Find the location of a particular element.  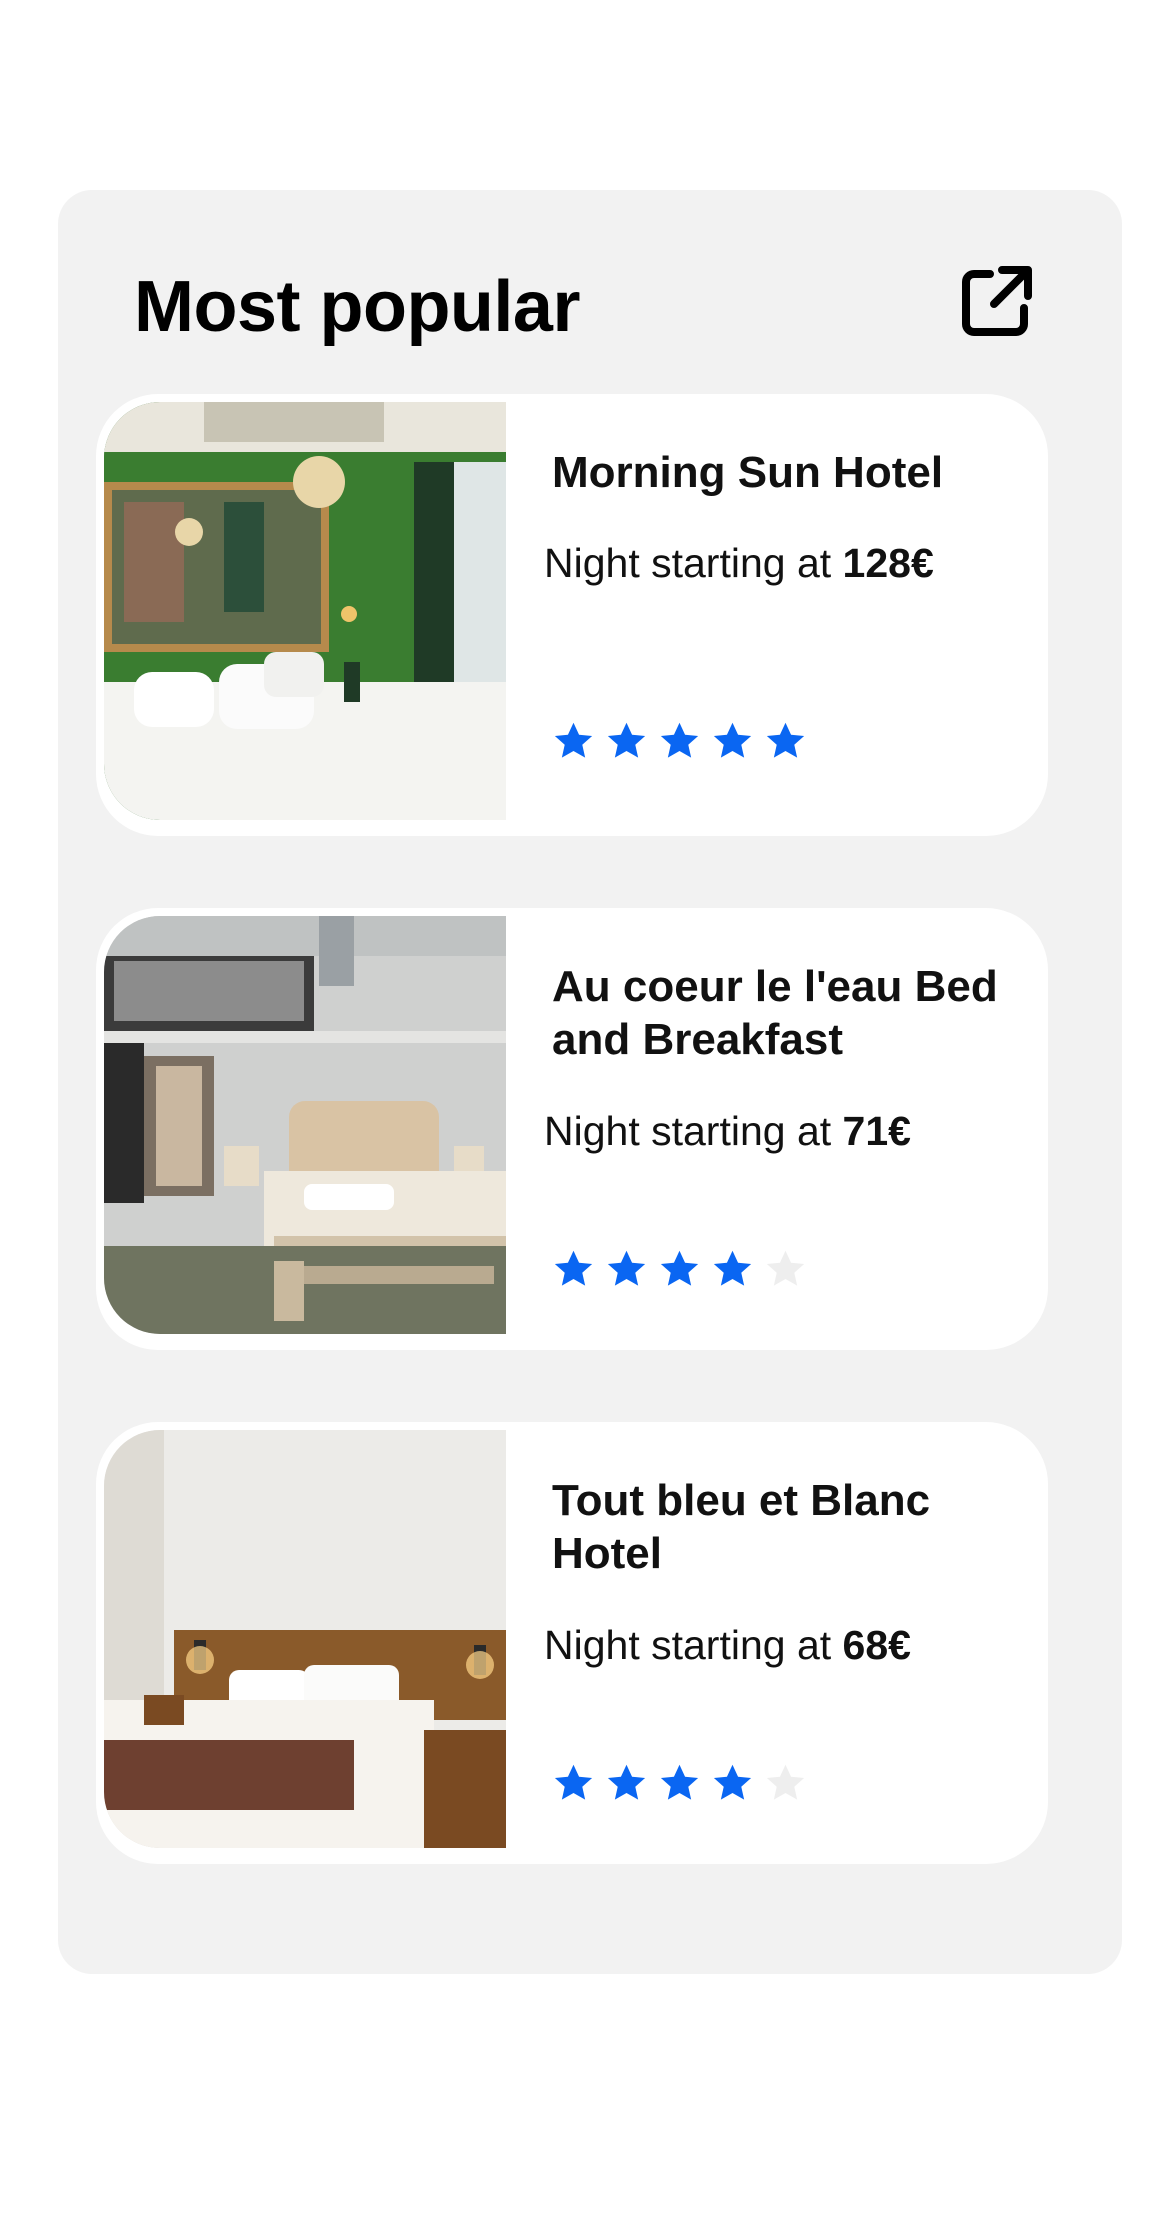

price-line: Night starting at 68€ is located at coordinates (727, 1645).